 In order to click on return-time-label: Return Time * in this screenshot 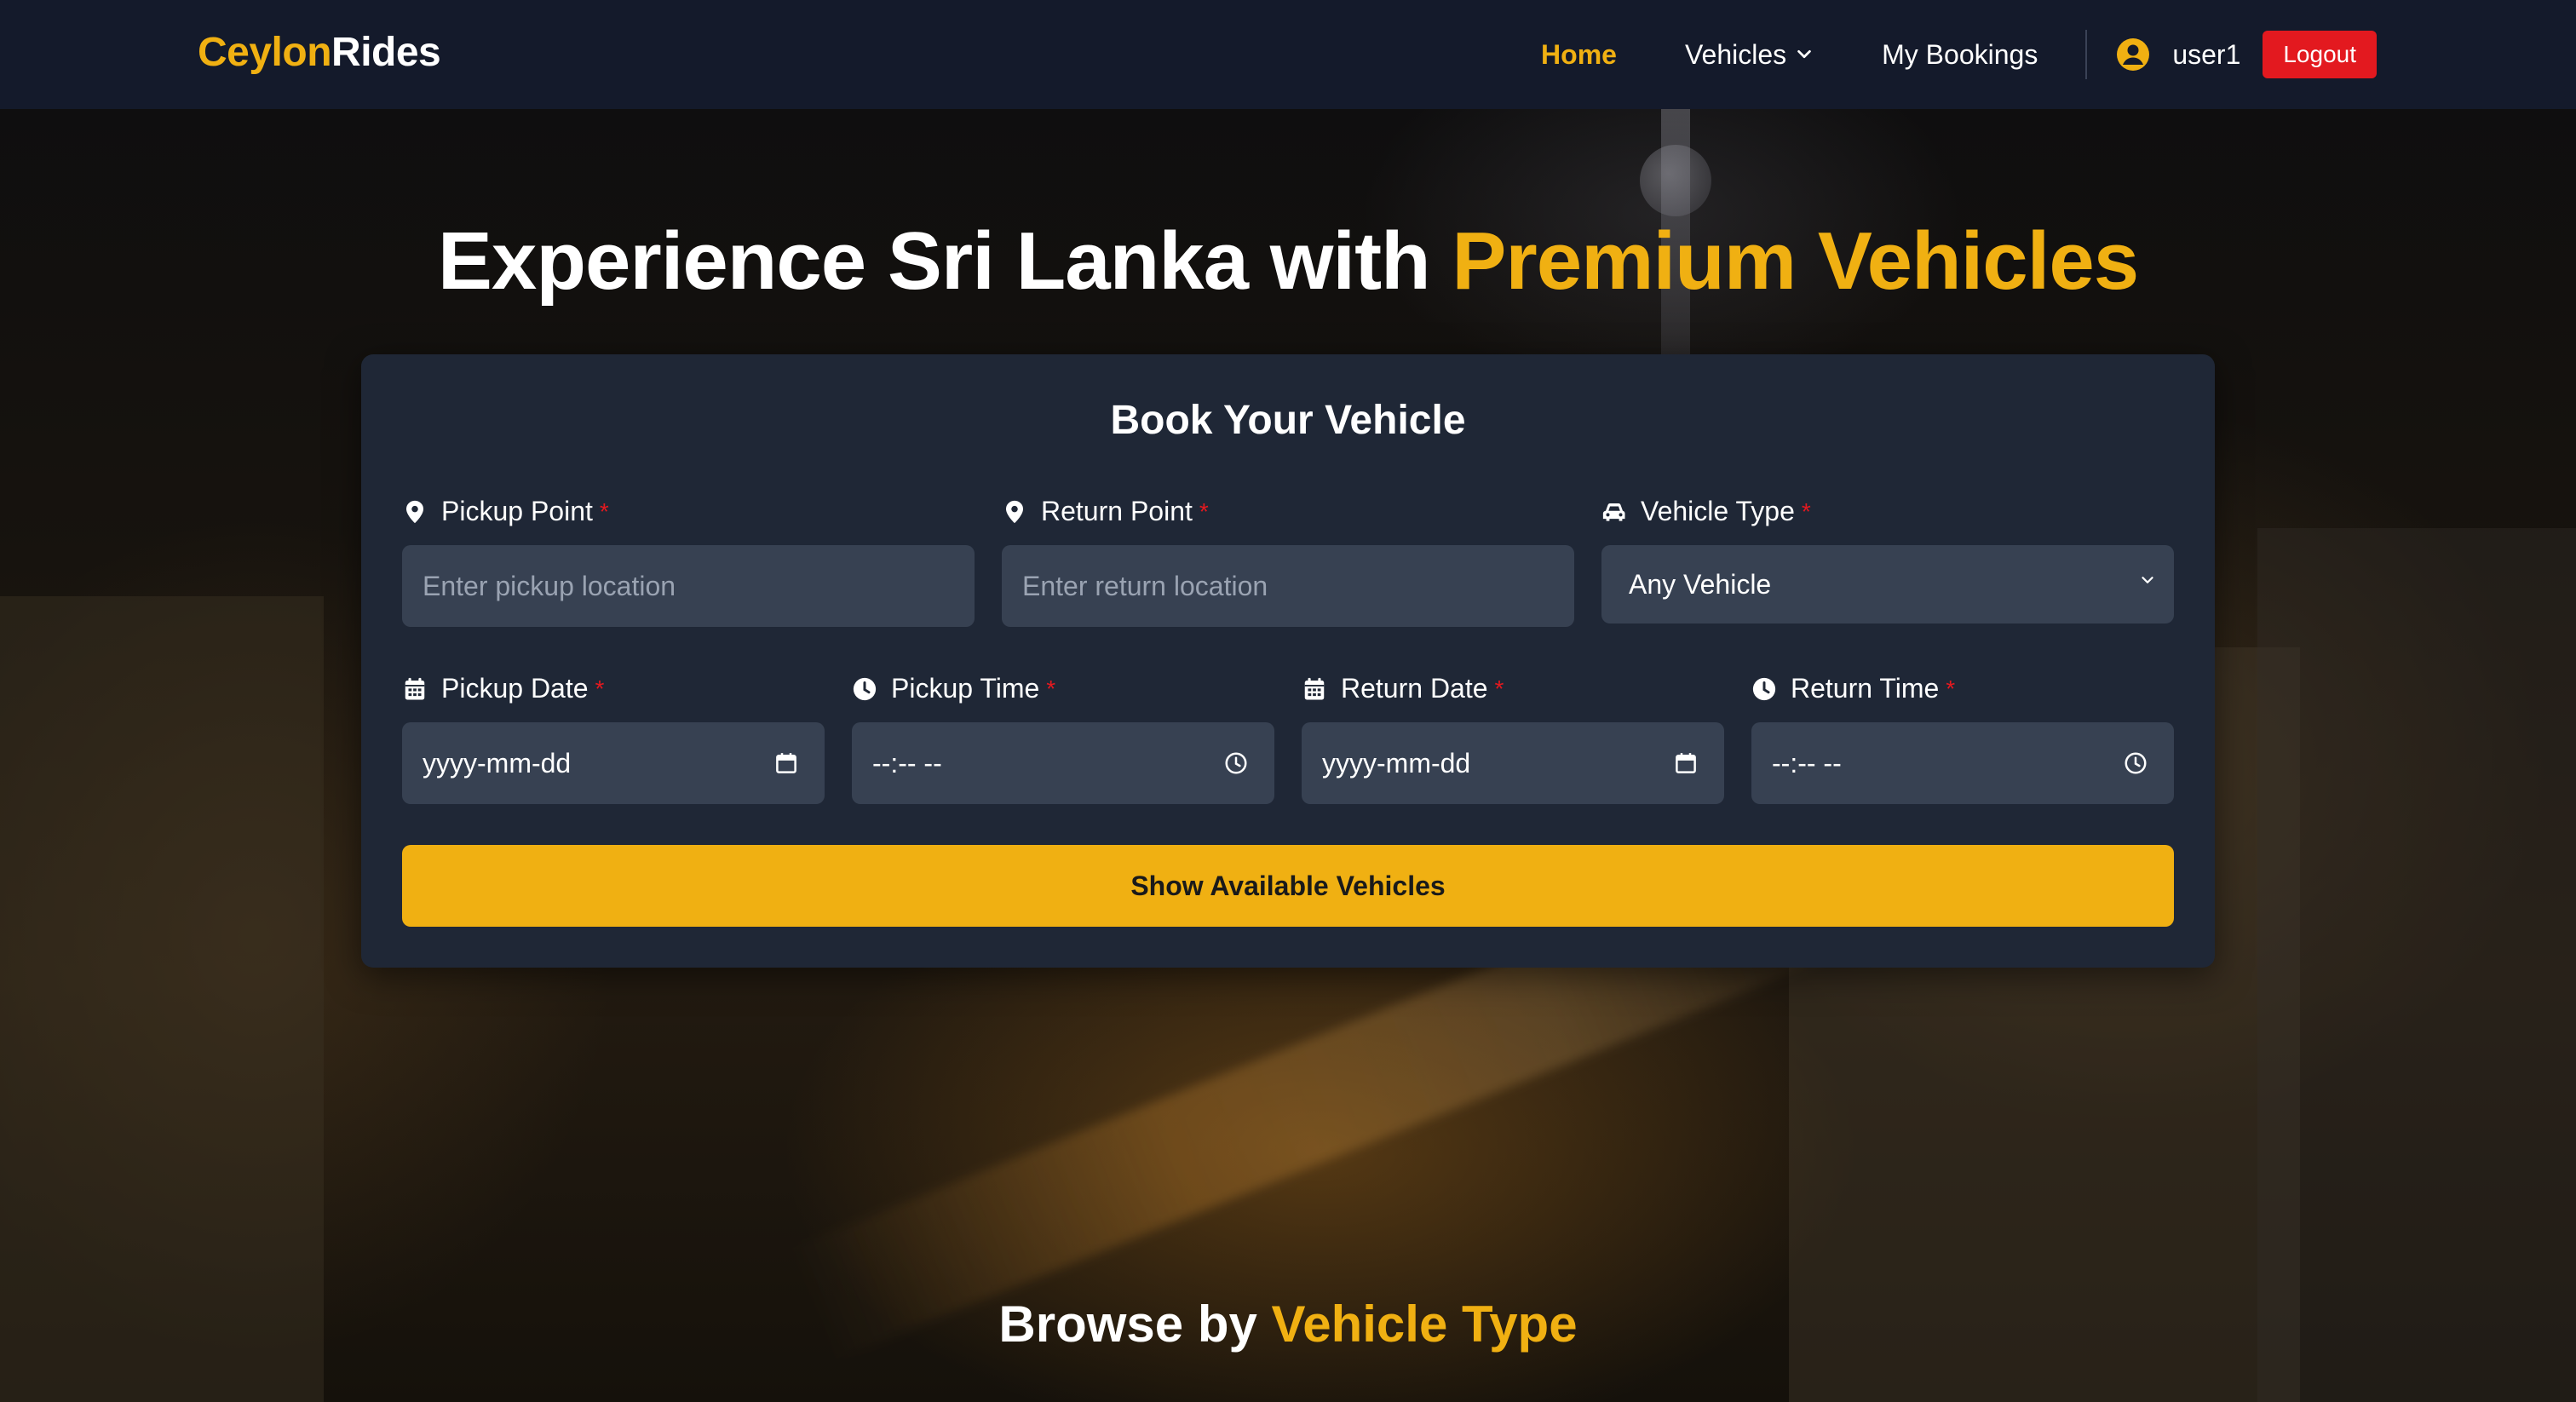, I will do `click(1853, 688)`.